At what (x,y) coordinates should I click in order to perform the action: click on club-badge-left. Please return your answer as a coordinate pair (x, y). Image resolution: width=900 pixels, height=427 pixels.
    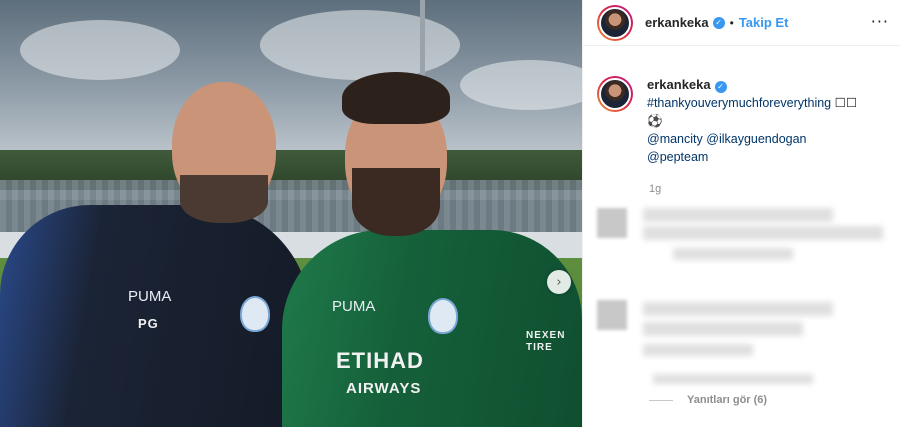
    Looking at the image, I should click on (255, 314).